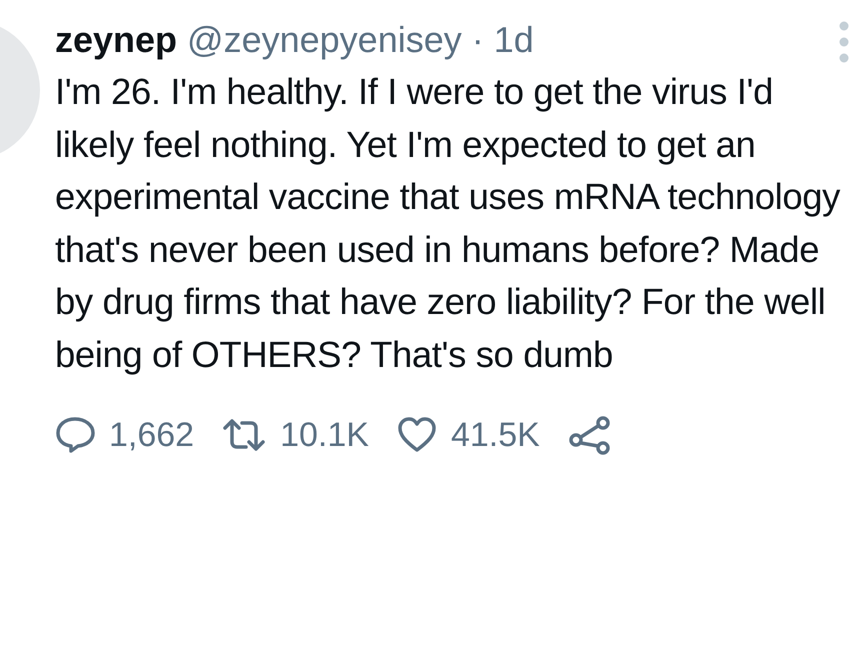 The width and height of the screenshot is (864, 662). Describe the element at coordinates (416, 435) in the screenshot. I see `heart-icon` at that location.